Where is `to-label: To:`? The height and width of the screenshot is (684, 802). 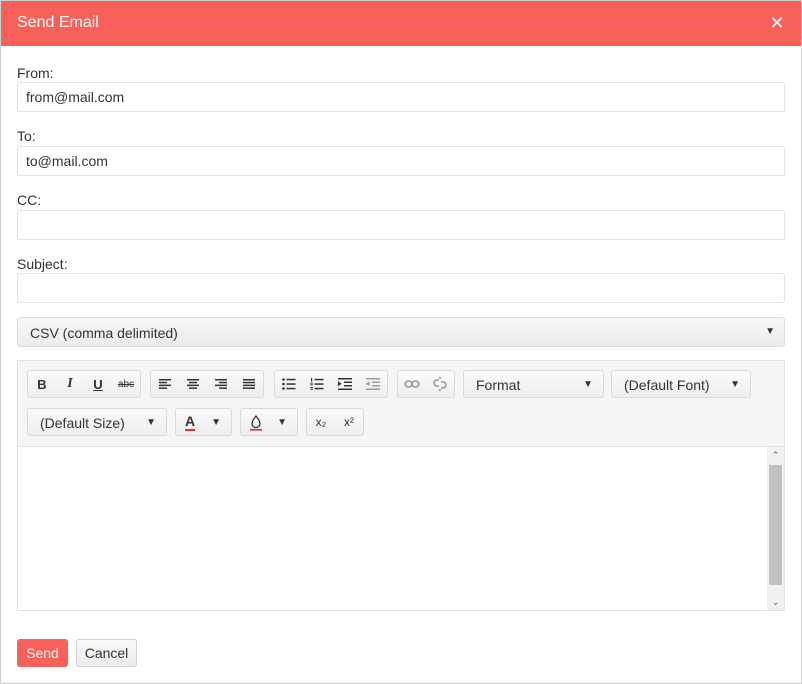
to-label: To: is located at coordinates (26, 136).